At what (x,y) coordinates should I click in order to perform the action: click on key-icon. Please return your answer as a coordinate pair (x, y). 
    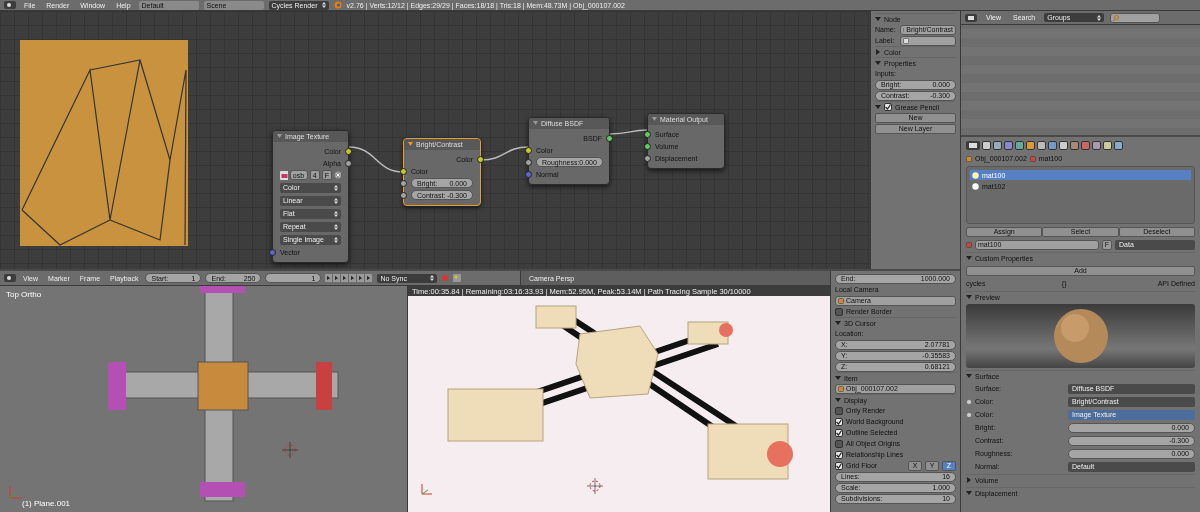
    Looking at the image, I should click on (457, 278).